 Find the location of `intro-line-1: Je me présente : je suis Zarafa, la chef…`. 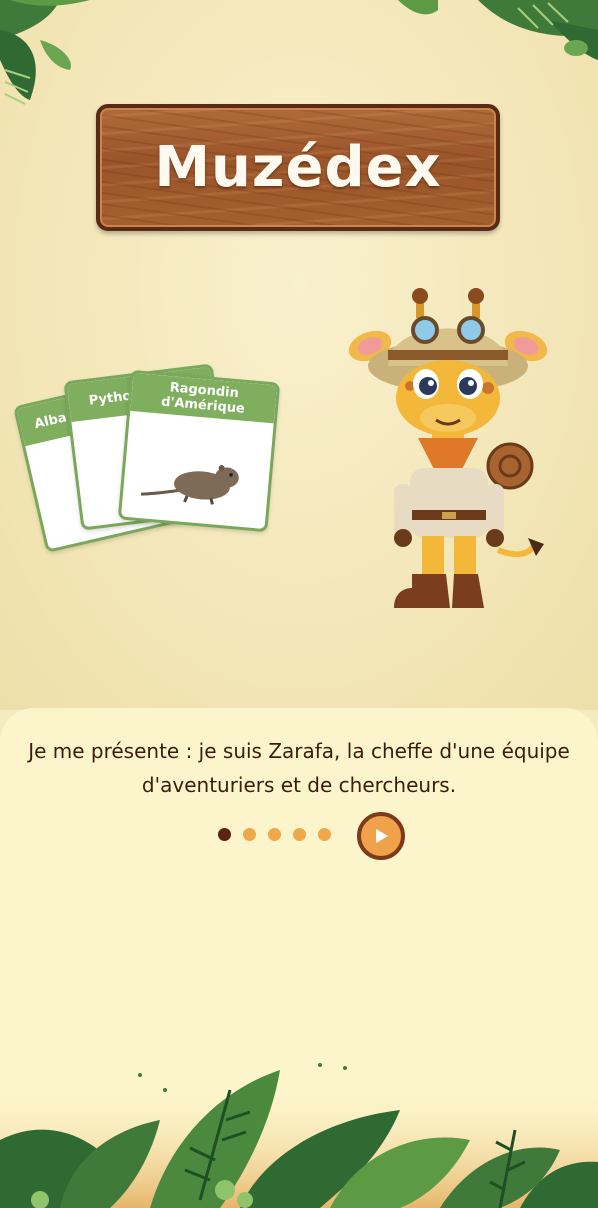

intro-line-1: Je me présente : je suis Zarafa, la chef… is located at coordinates (299, 751).